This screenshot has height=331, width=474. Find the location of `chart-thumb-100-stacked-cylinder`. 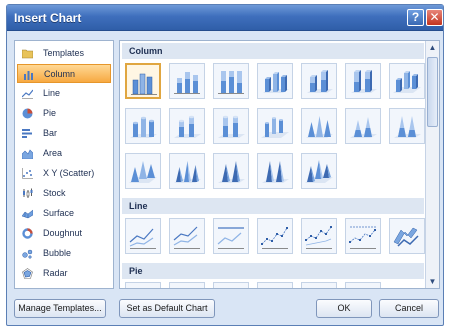

chart-thumb-100-stacked-cylinder is located at coordinates (231, 126).